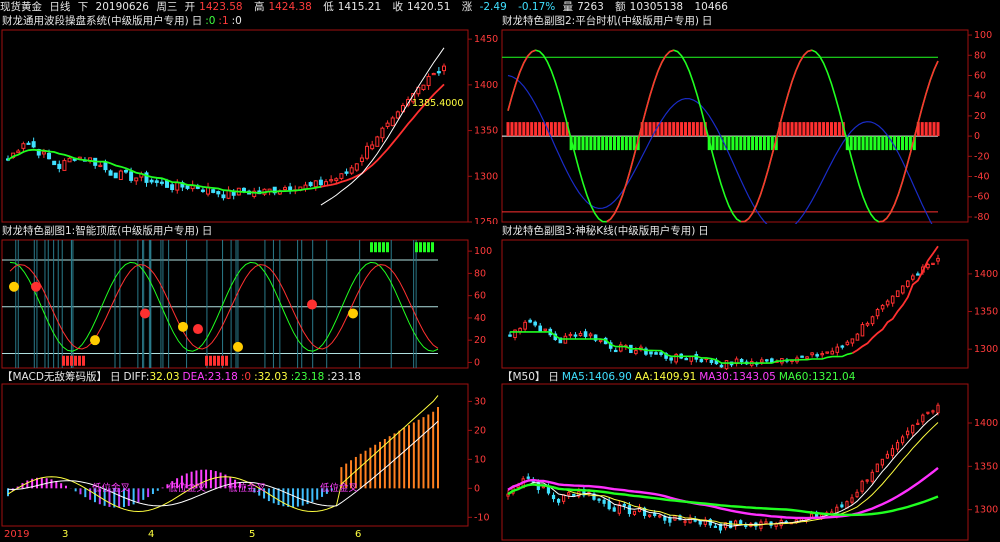 The image size is (1000, 542). Describe the element at coordinates (553, 377) in the screenshot. I see `m50-flag: 日` at that location.